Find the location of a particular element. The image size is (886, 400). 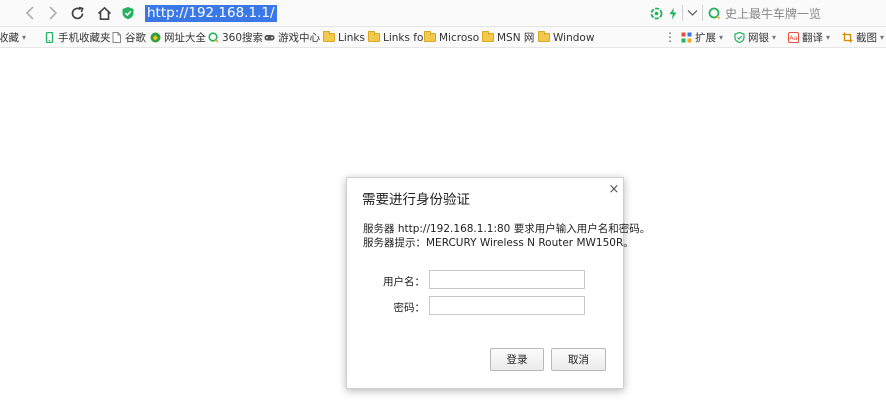

close-icon: × is located at coordinates (614, 190).